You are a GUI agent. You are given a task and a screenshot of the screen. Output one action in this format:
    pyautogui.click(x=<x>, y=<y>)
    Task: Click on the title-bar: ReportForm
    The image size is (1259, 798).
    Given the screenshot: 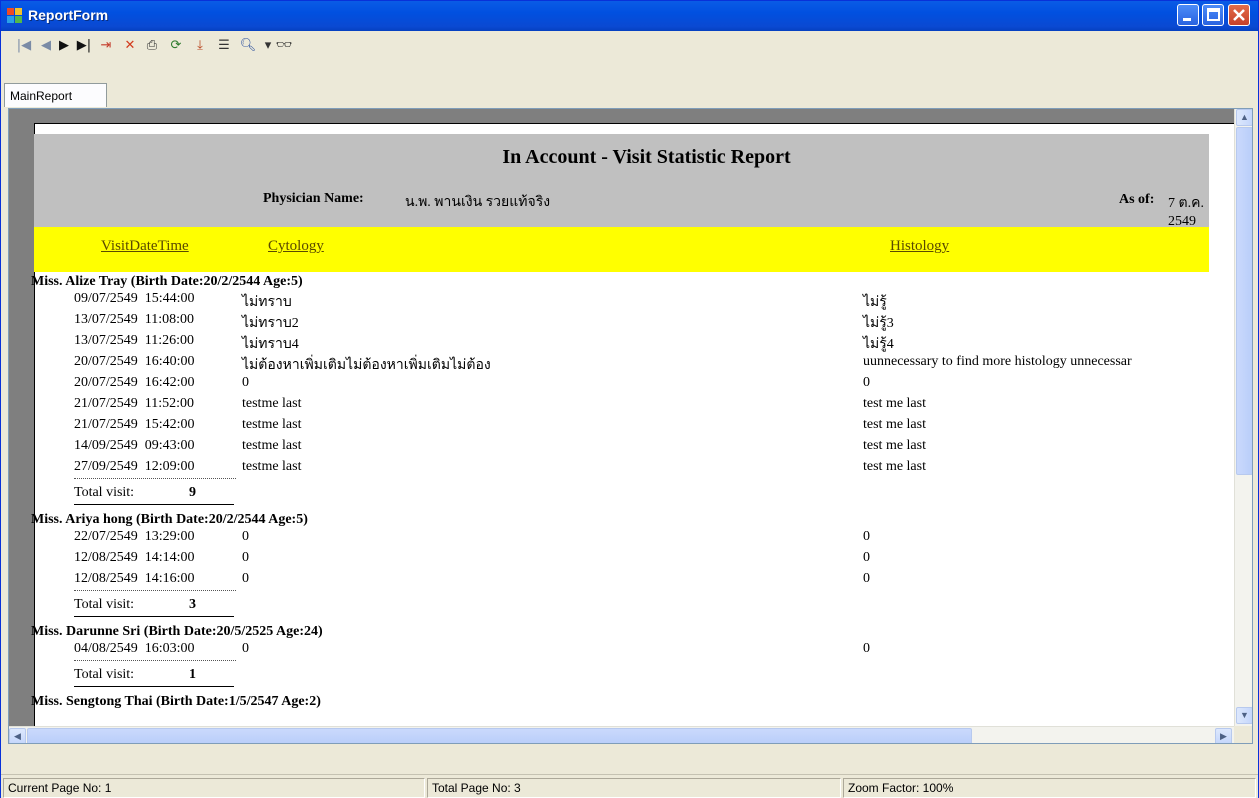 What is the action you would take?
    pyautogui.click(x=629, y=16)
    